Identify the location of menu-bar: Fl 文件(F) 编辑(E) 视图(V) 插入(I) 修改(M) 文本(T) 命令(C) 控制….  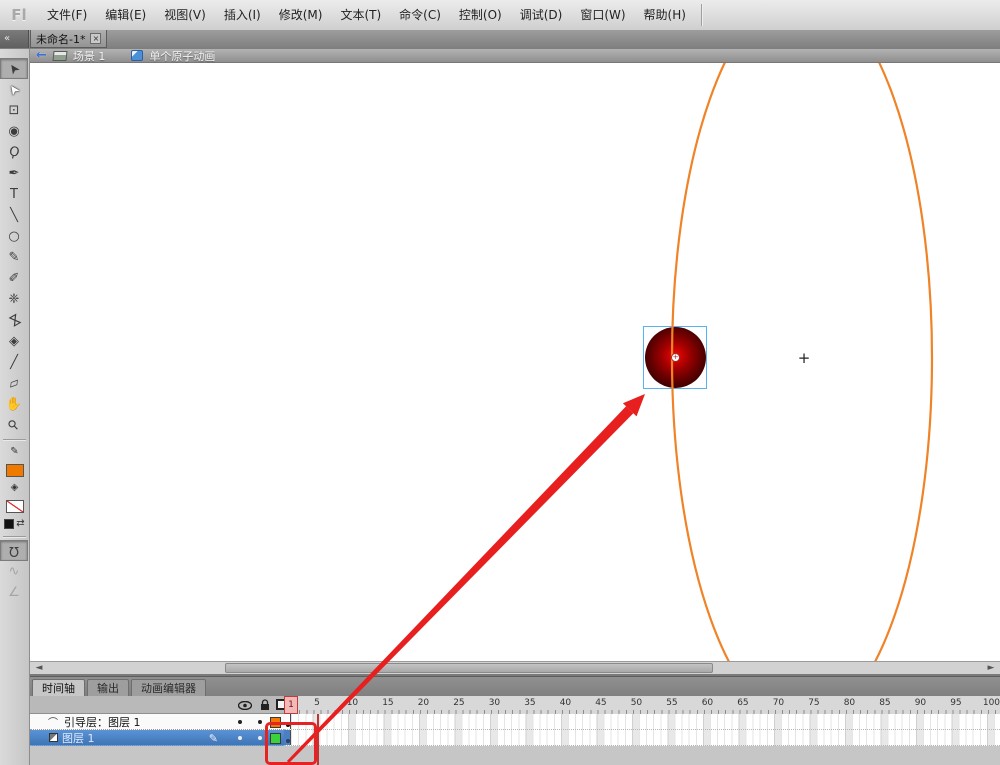
(500, 15).